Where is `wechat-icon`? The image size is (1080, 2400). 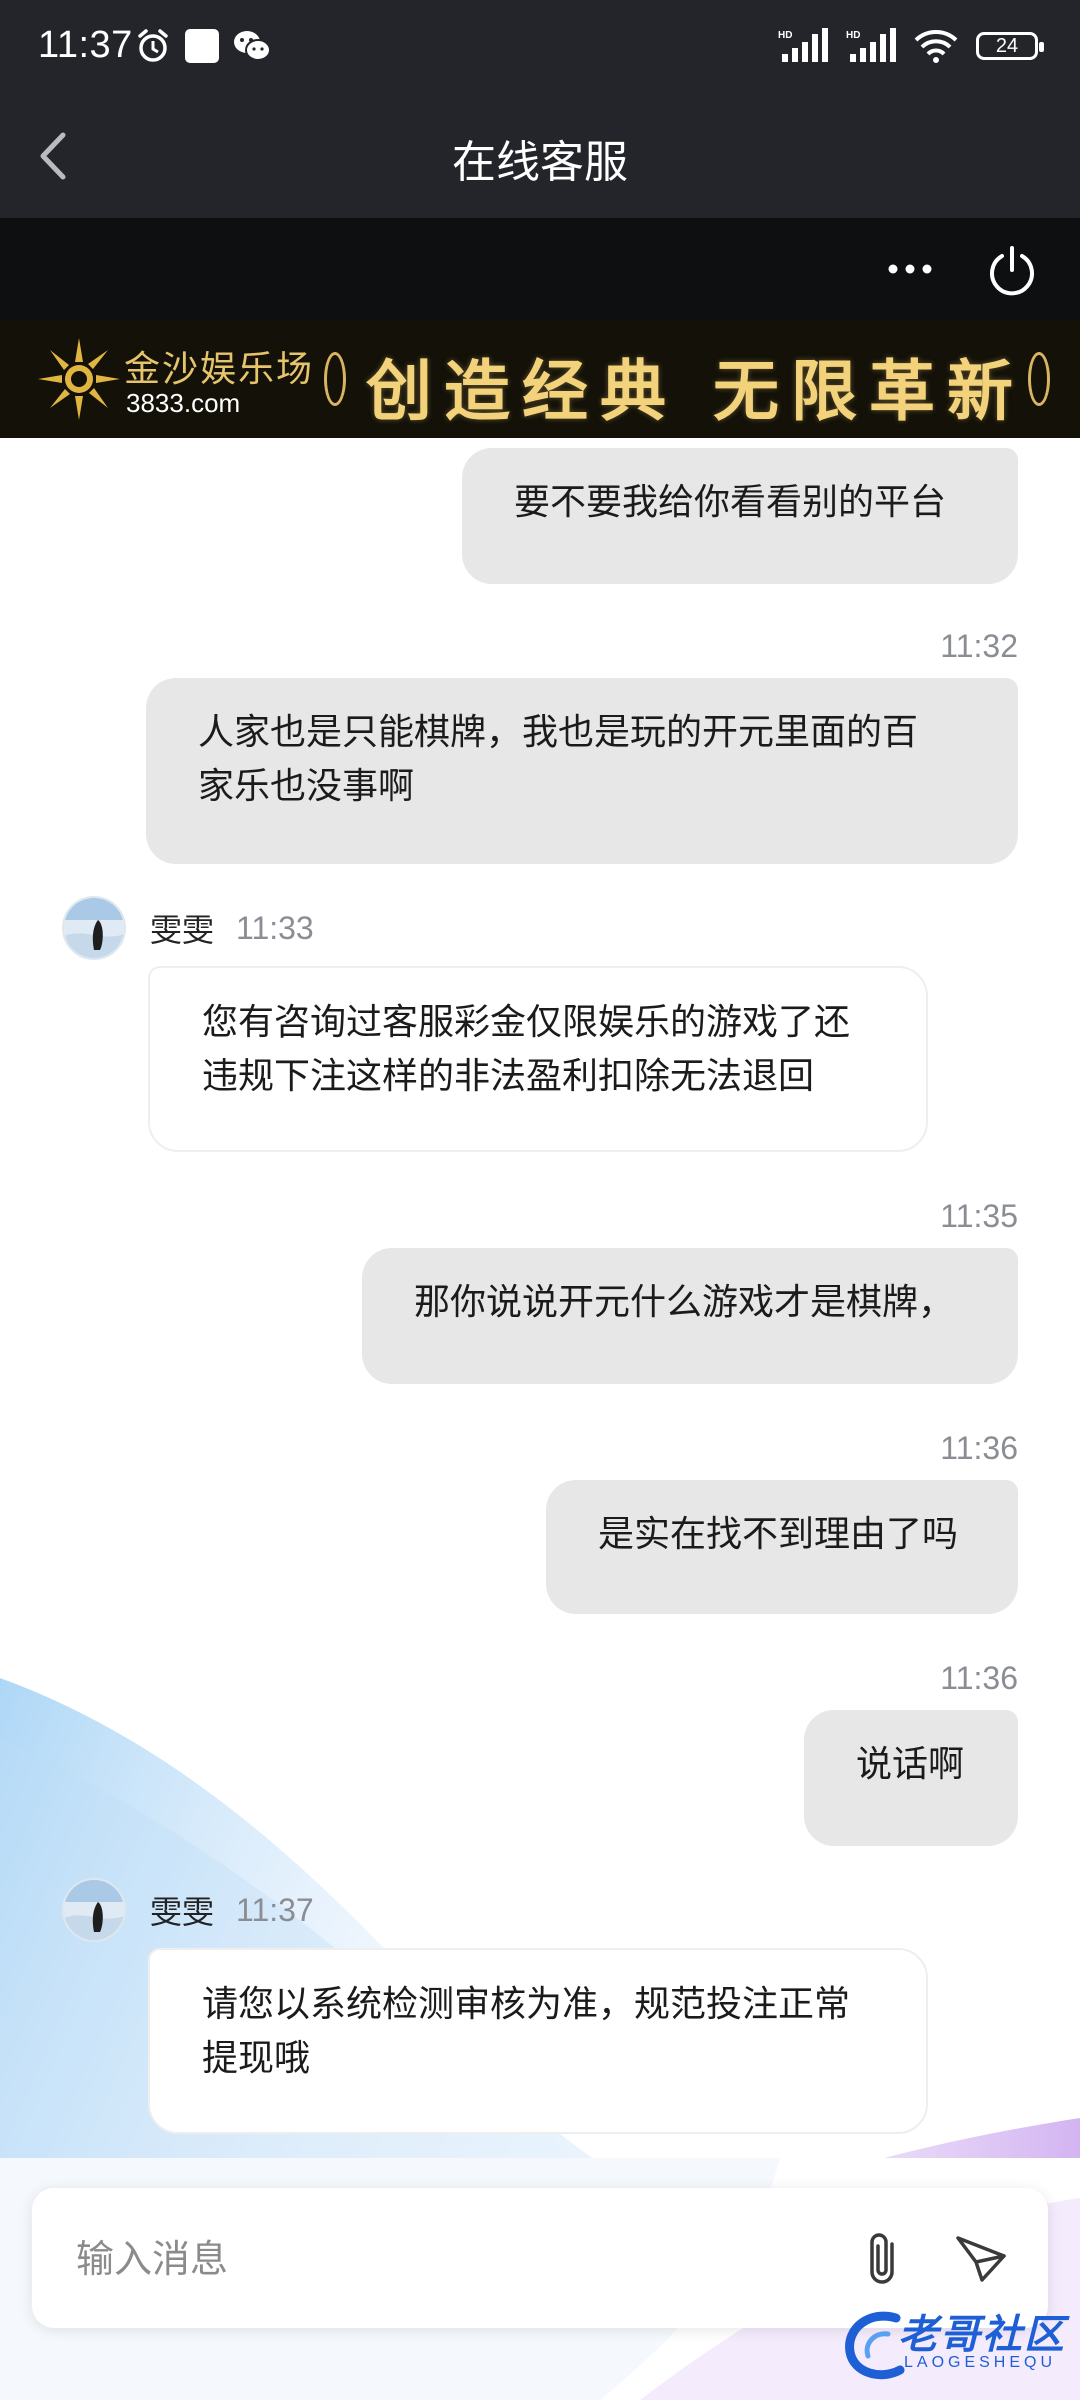
wechat-icon is located at coordinates (252, 46).